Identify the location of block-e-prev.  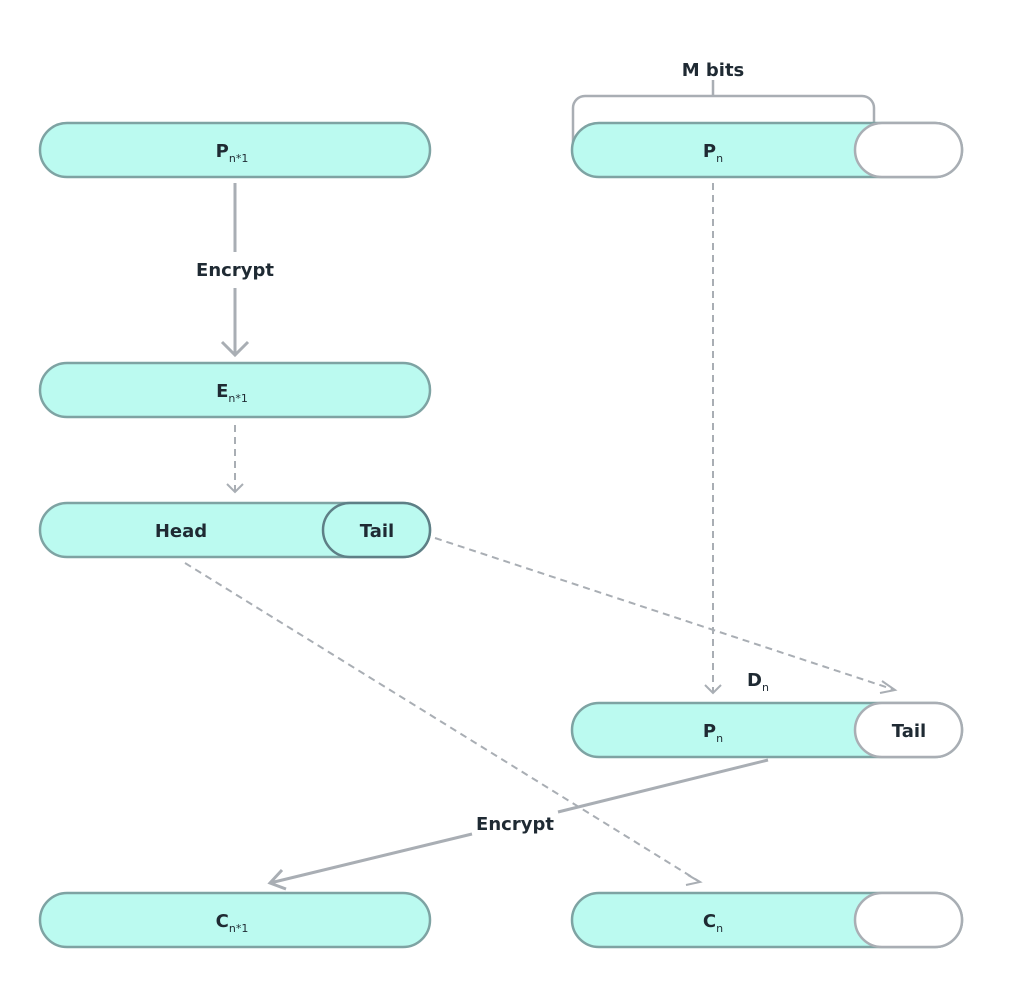
(235, 390).